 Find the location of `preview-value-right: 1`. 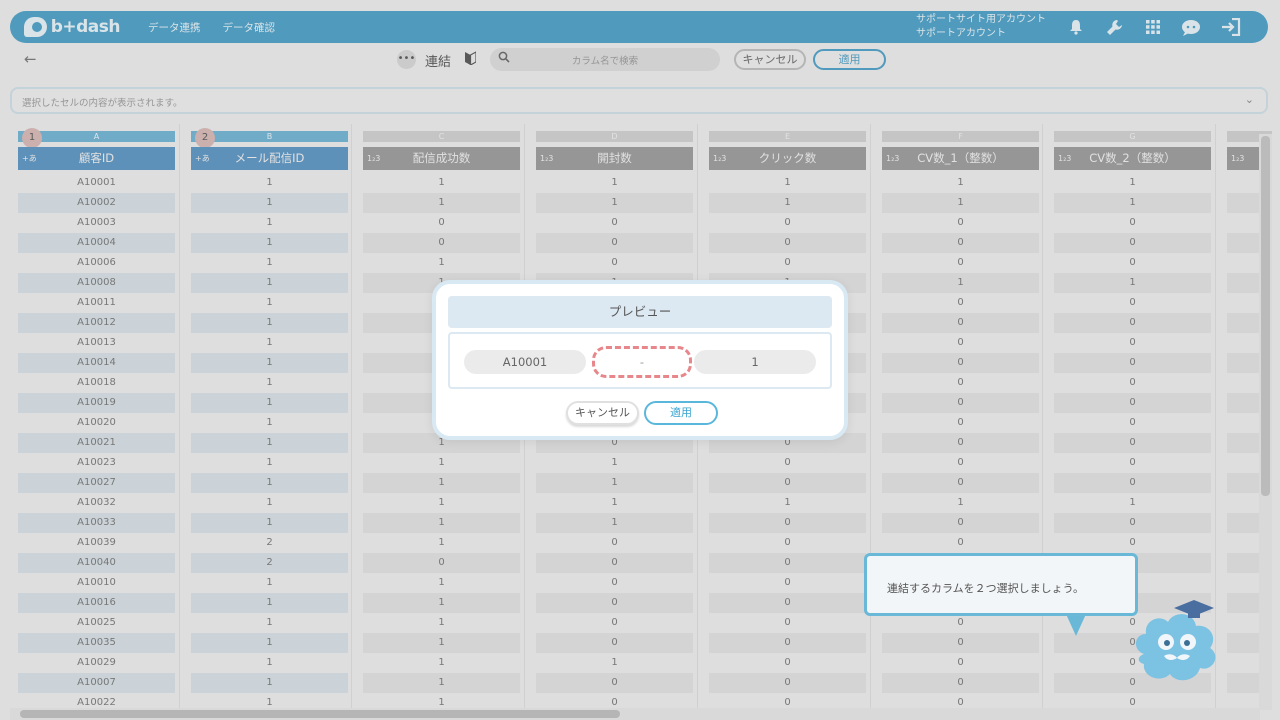

preview-value-right: 1 is located at coordinates (755, 362).